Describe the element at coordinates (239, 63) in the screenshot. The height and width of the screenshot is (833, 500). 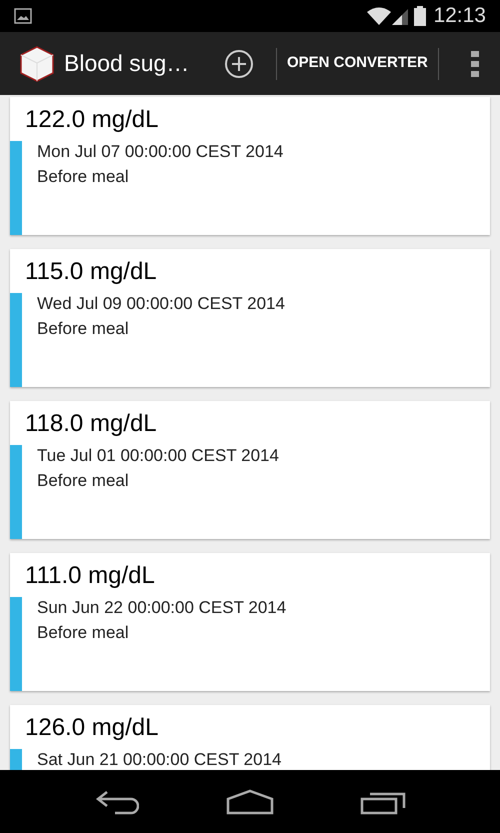
I see `add-icon` at that location.